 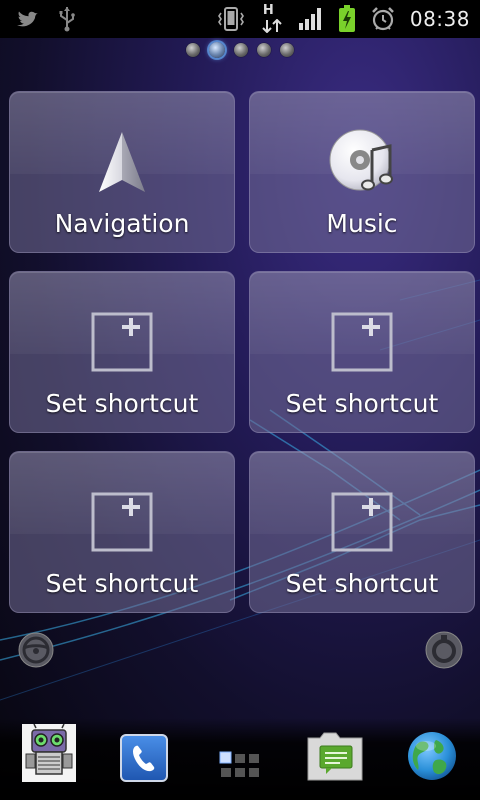 I want to click on music-tile: Music, so click(x=362, y=172).